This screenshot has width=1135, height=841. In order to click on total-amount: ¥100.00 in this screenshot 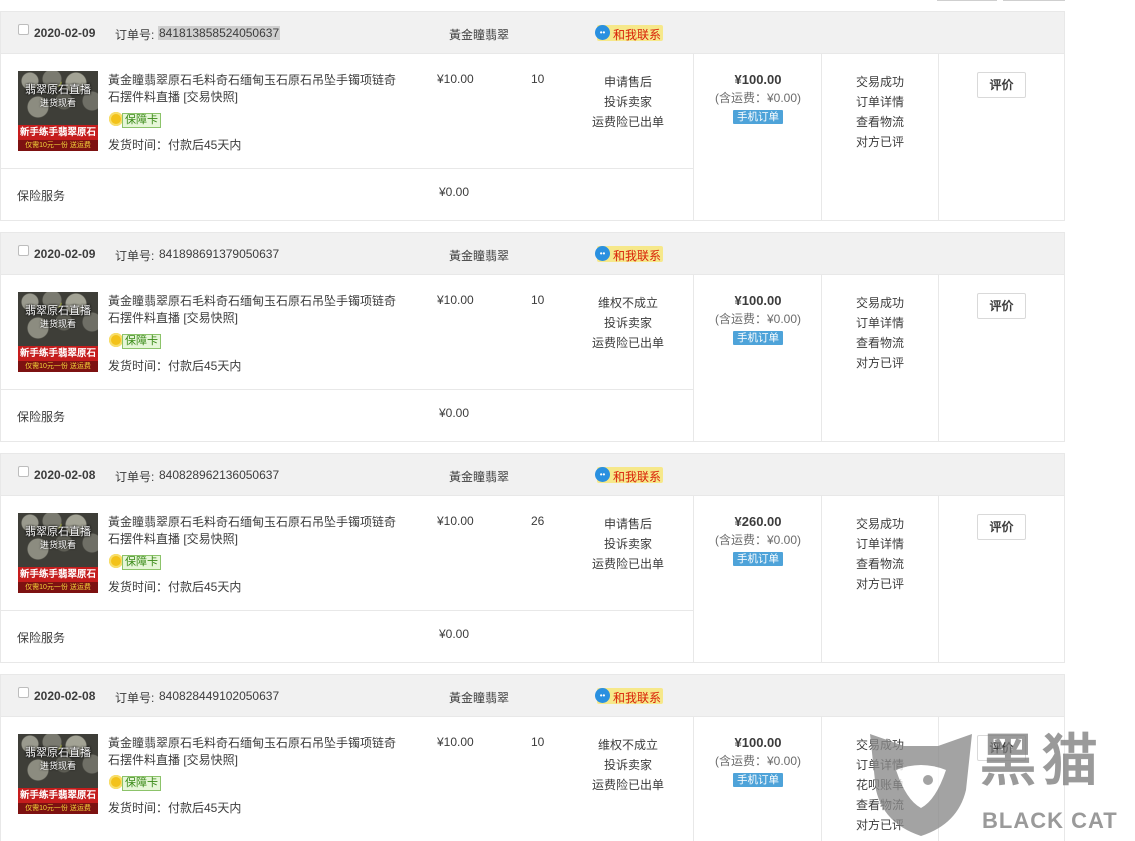, I will do `click(758, 300)`.